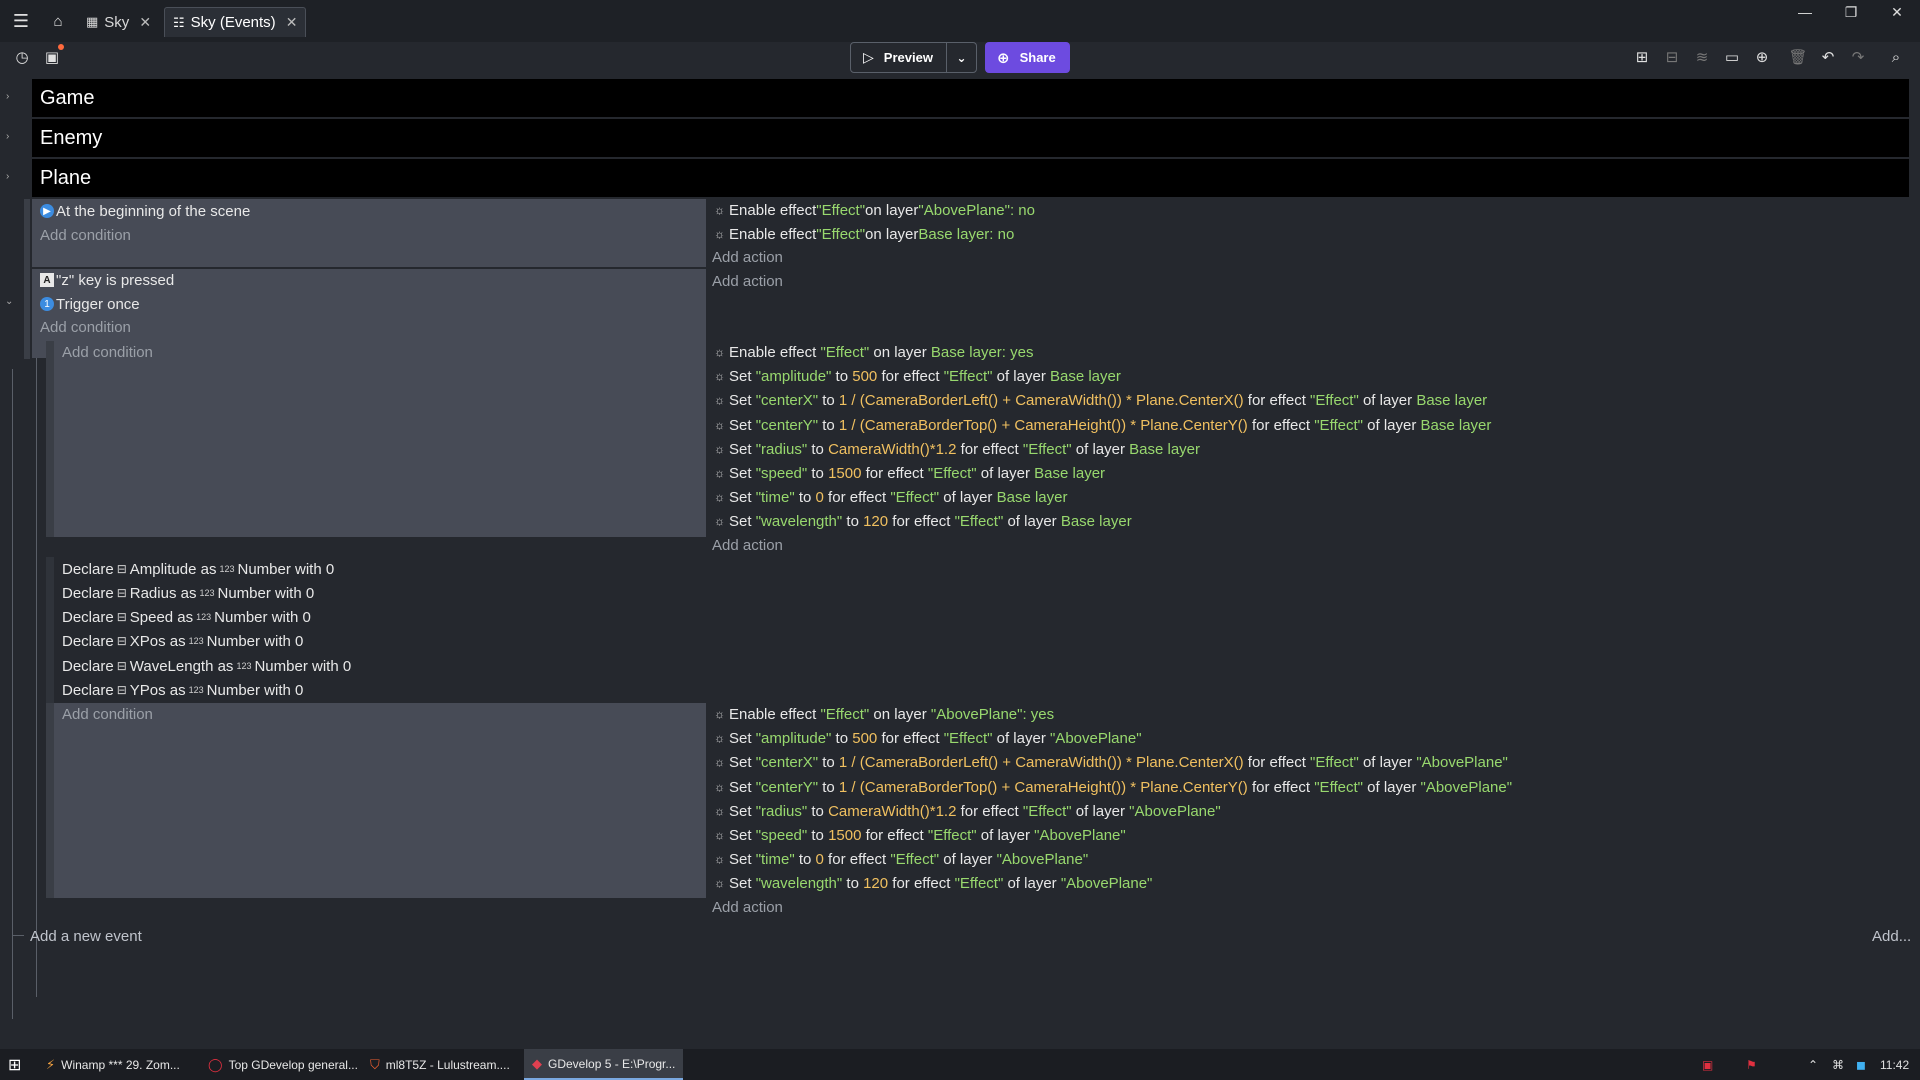 Image resolution: width=1920 pixels, height=1080 pixels. Describe the element at coordinates (964, 210) in the screenshot. I see `text: "AbovePlane"` at that location.